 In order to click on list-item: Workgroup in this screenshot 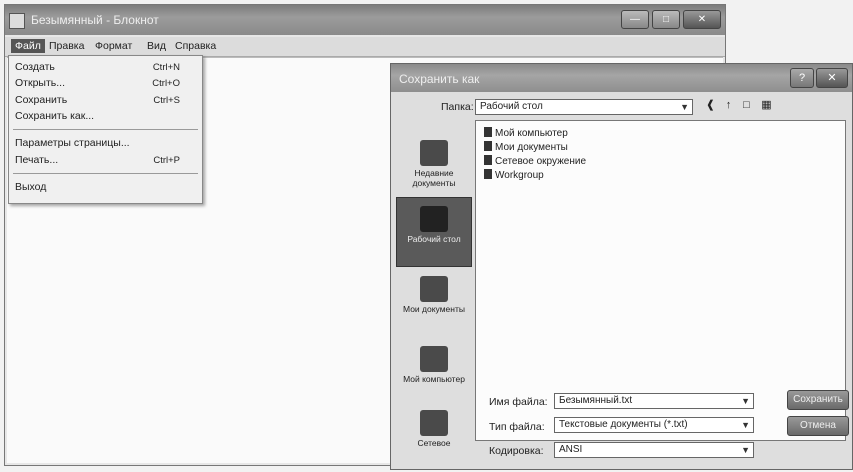, I will do `click(514, 175)`.